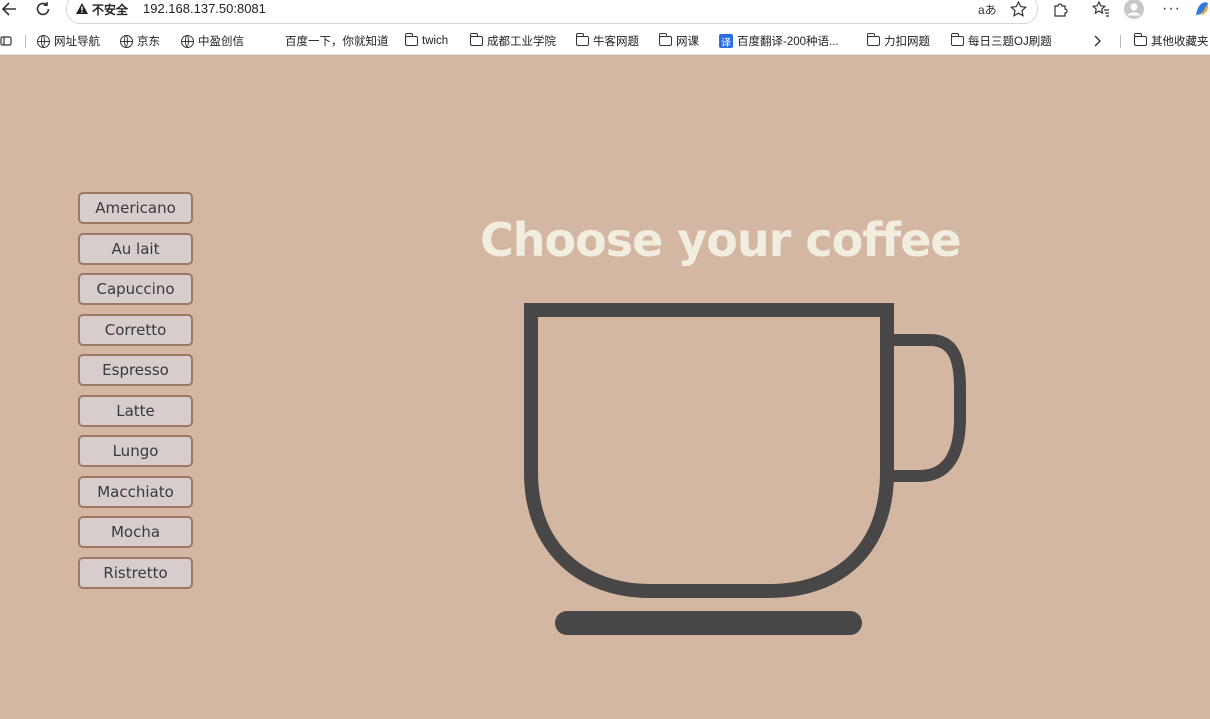 This screenshot has height=719, width=1210. What do you see at coordinates (135, 573) in the screenshot?
I see `coffee-button-ristretto: Ristretto` at bounding box center [135, 573].